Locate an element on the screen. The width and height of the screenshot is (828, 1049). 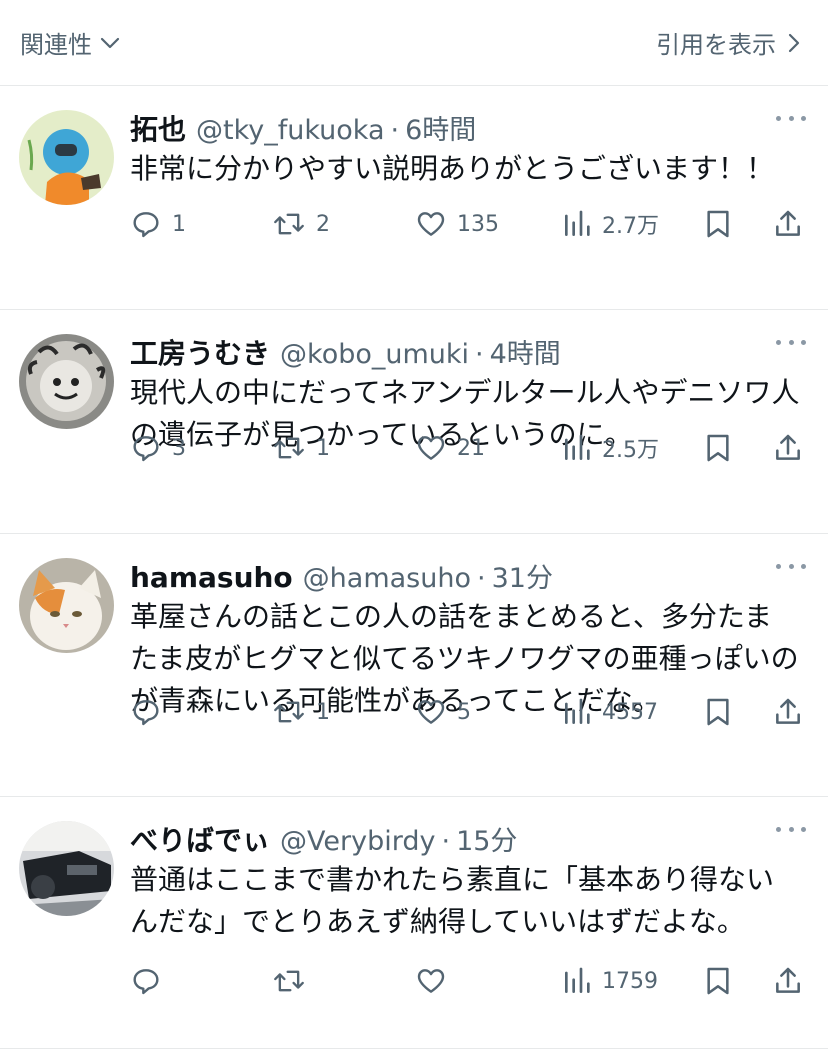
like-button is located at coordinates (436, 981).